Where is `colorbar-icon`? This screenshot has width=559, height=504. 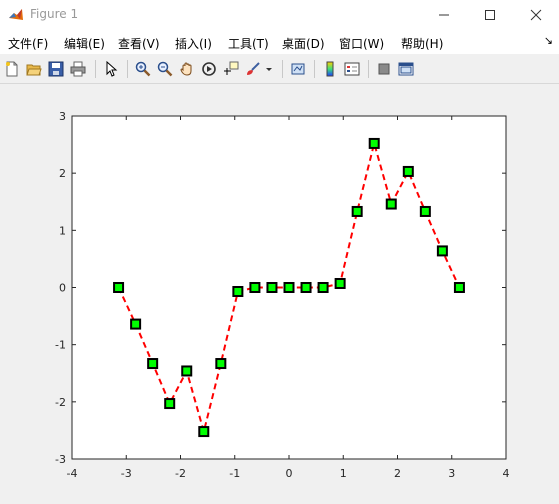 colorbar-icon is located at coordinates (330, 69).